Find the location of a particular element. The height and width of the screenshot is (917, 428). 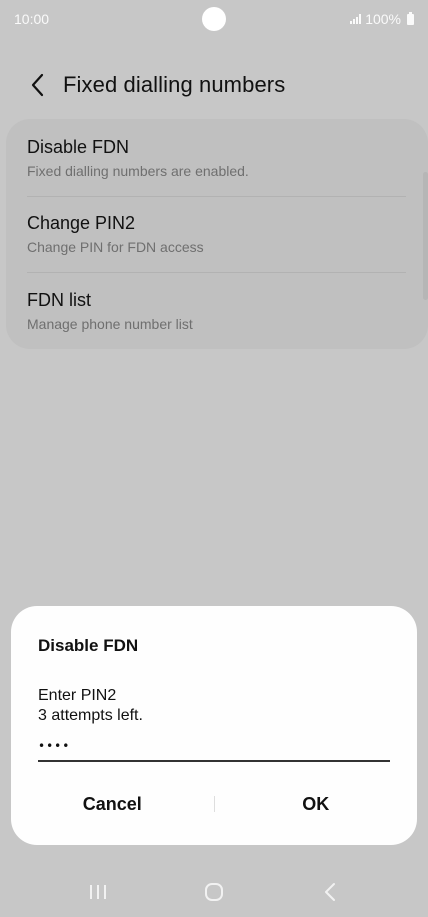

settings-item-subtitle: Fixed dialling numbers are enabled. is located at coordinates (138, 171).